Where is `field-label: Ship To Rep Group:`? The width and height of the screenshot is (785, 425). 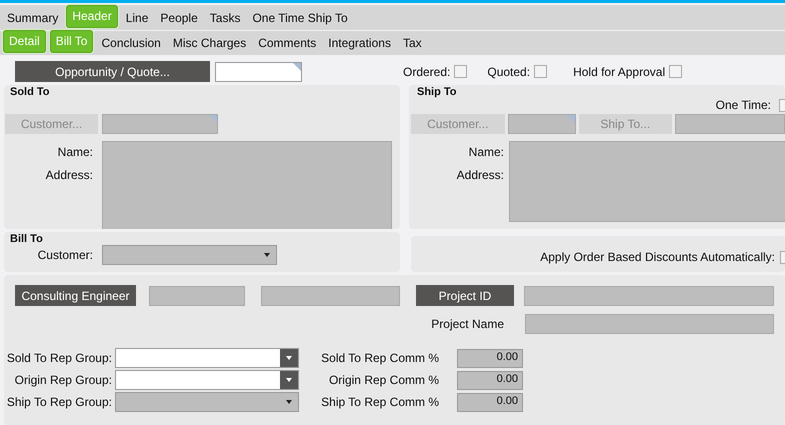
field-label: Ship To Rep Group: is located at coordinates (59, 402).